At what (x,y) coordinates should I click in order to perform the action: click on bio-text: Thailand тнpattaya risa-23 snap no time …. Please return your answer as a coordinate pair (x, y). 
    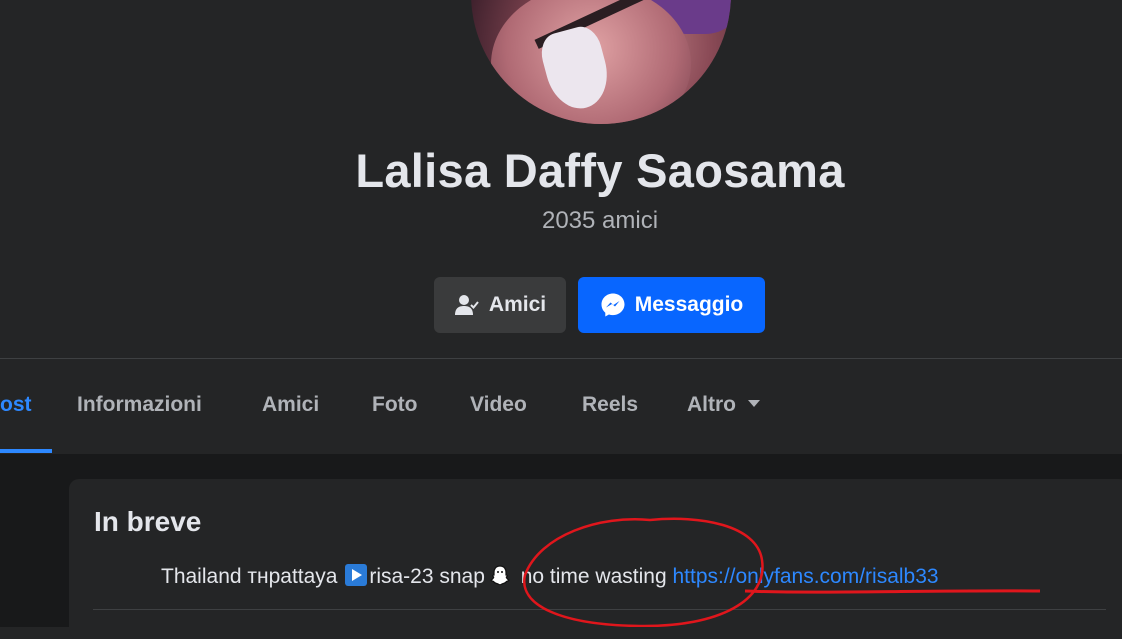
    Looking at the image, I should click on (550, 576).